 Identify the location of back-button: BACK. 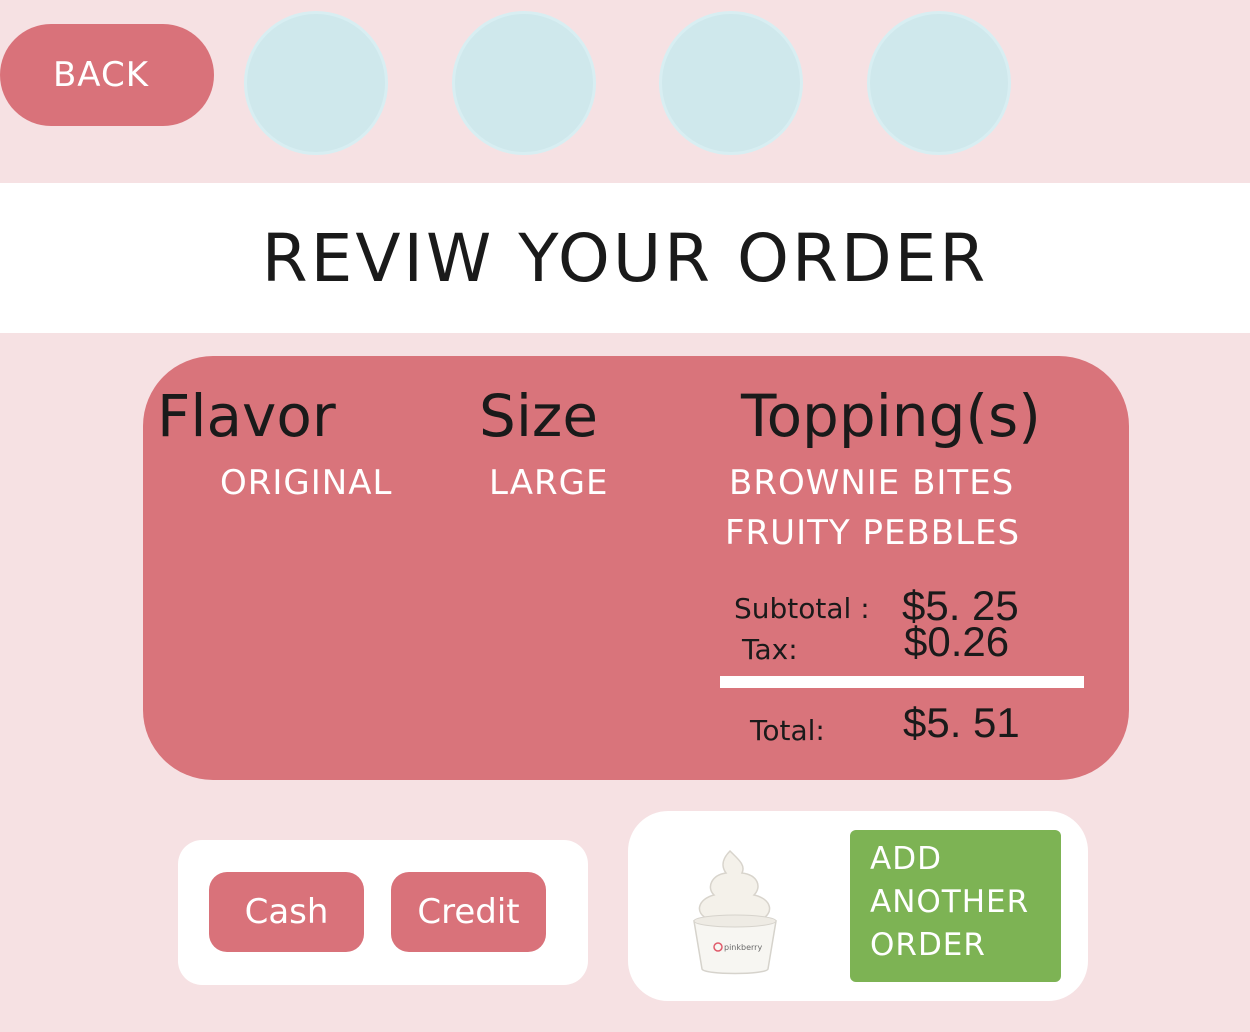
(107, 75).